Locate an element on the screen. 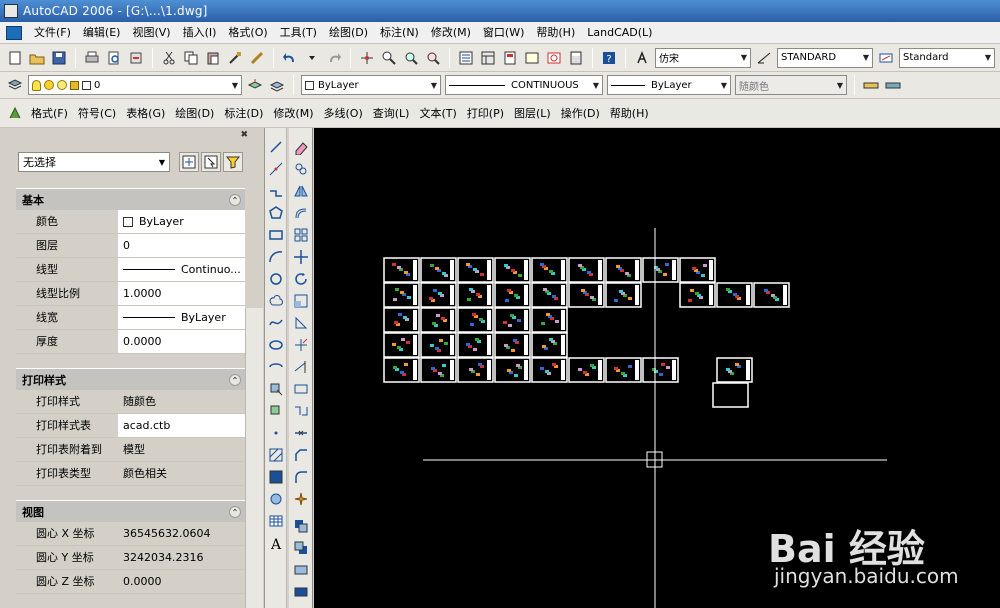 This screenshot has height=608, width=1000. collapse-icon: ⌃ is located at coordinates (235, 199).